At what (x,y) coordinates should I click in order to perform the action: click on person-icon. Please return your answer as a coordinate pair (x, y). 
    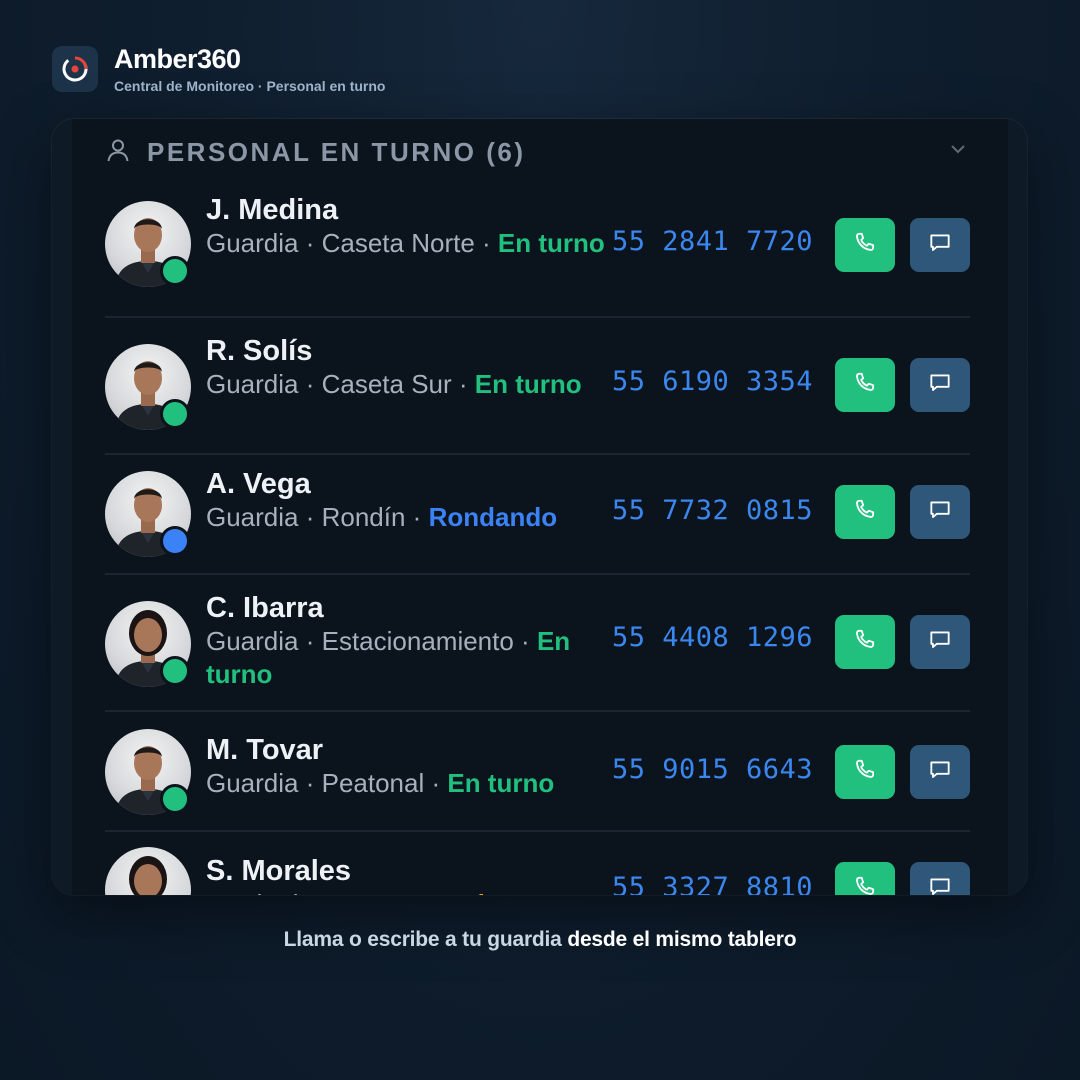
    Looking at the image, I should click on (118, 152).